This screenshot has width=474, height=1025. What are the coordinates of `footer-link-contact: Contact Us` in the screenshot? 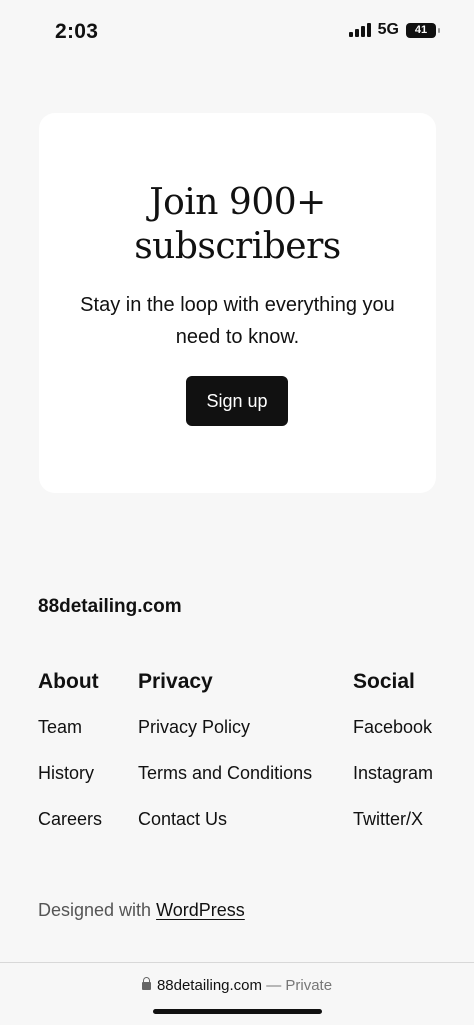 It's located at (225, 819).